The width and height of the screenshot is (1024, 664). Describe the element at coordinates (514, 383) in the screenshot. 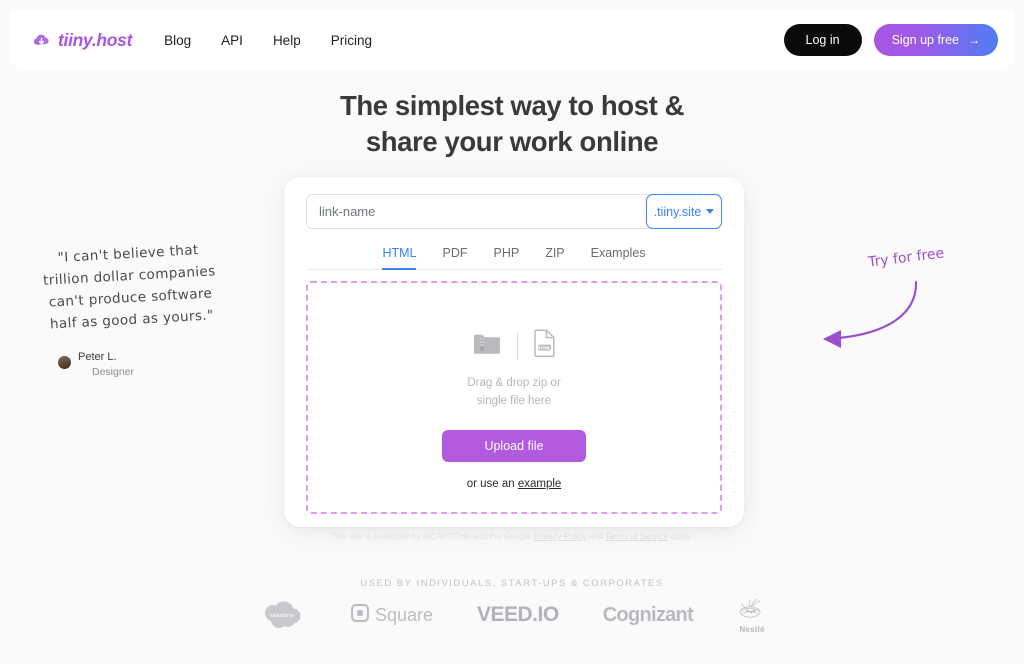

I see `dropzone-hint-line-1: Drag & drop zip or` at that location.